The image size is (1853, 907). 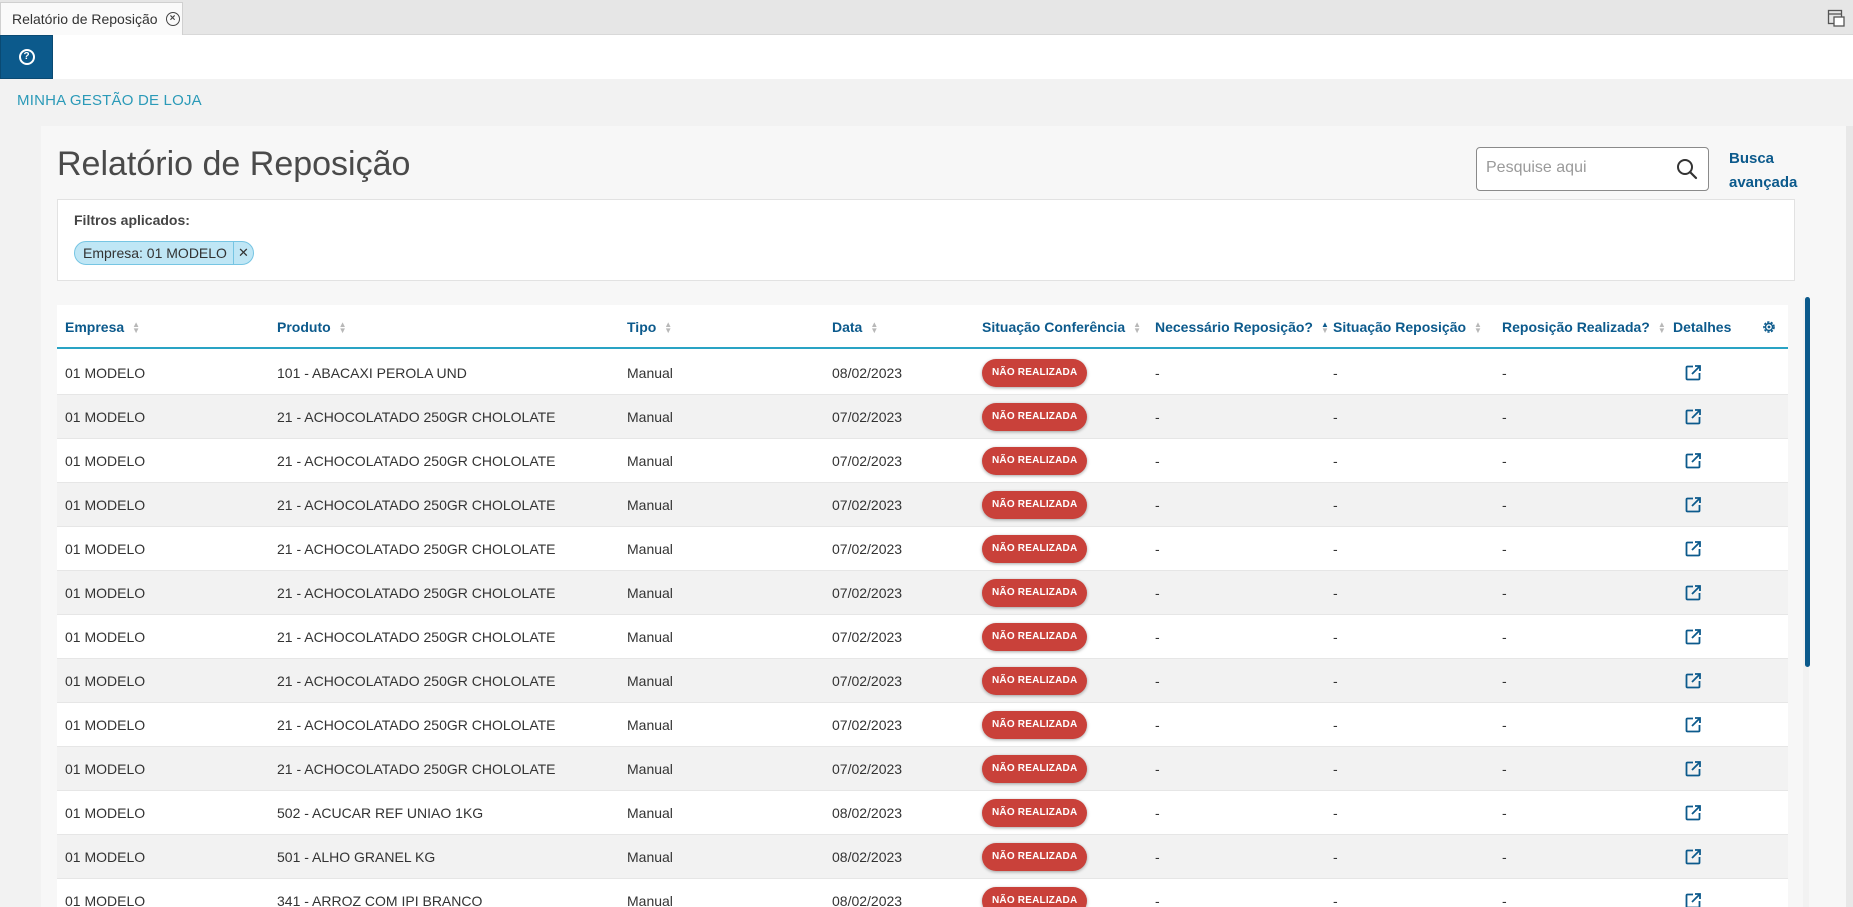 What do you see at coordinates (1407, 327) in the screenshot?
I see `column-header-situacao-reposicao: Situação Reposição ▲ ▼` at bounding box center [1407, 327].